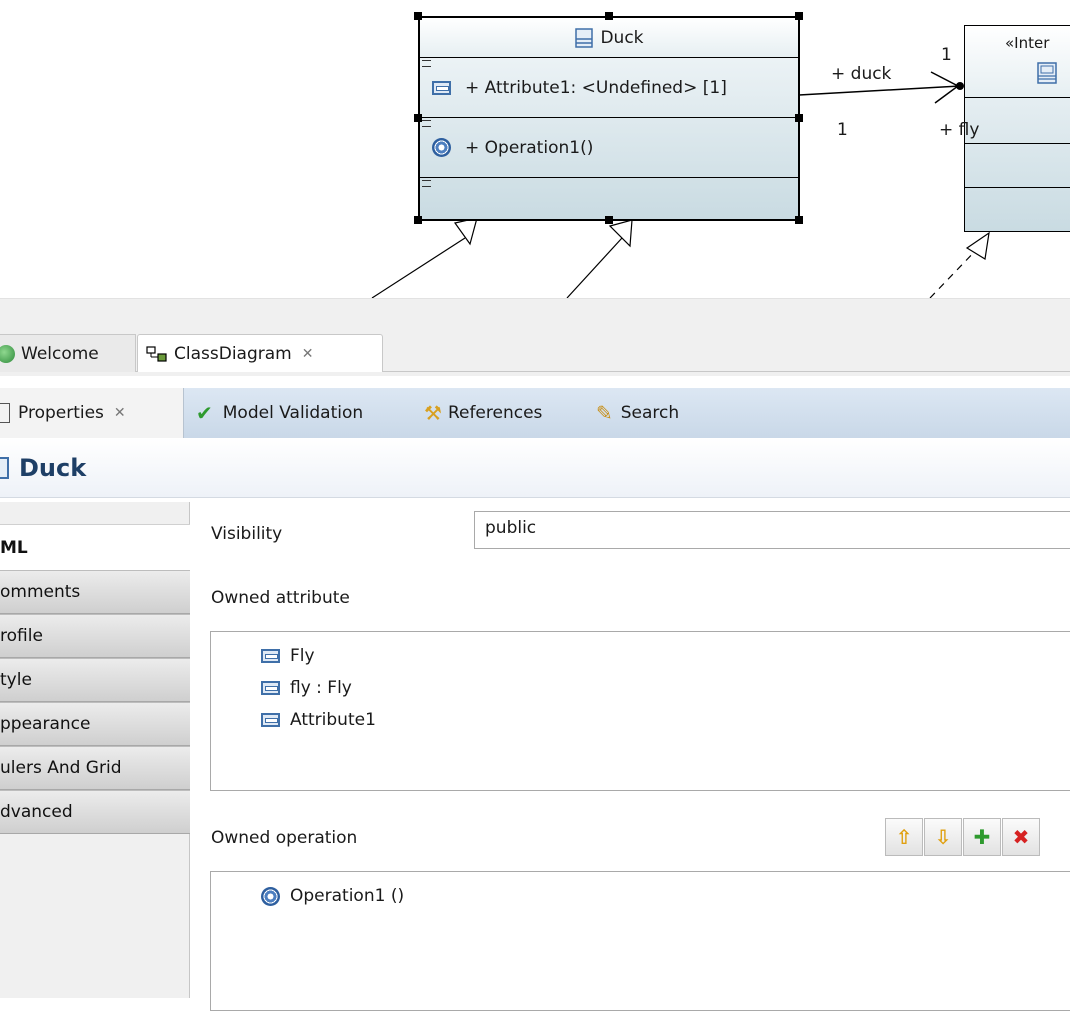 This screenshot has width=1070, height=1011. What do you see at coordinates (280, 598) in the screenshot?
I see `owned-attribute-label: Owned attribute` at bounding box center [280, 598].